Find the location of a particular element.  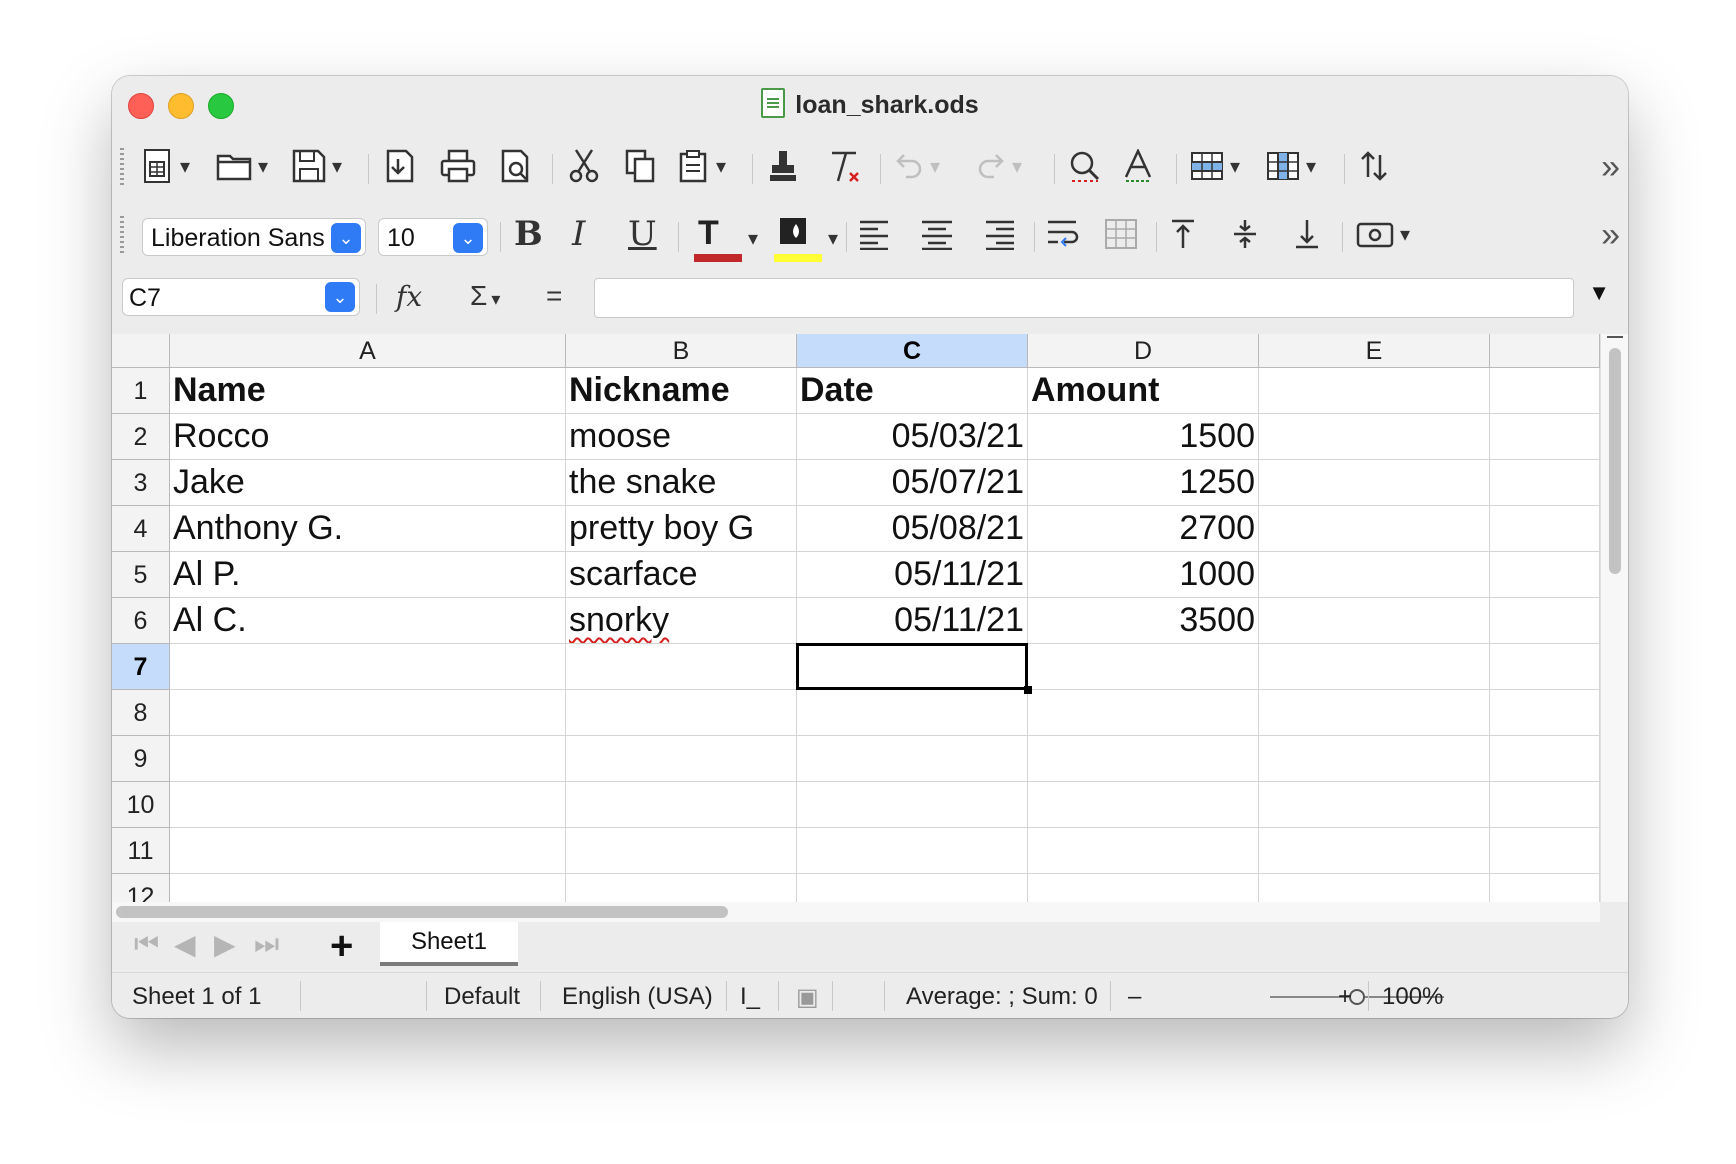

redo-icon is located at coordinates (999, 166).